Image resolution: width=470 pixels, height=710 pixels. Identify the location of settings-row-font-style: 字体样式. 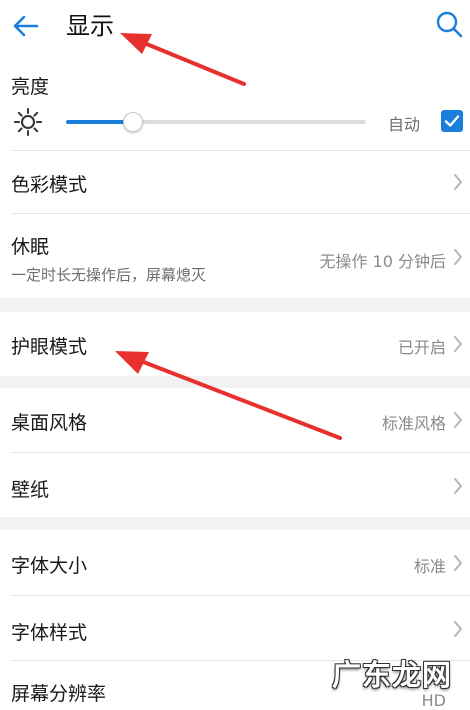
(235, 628).